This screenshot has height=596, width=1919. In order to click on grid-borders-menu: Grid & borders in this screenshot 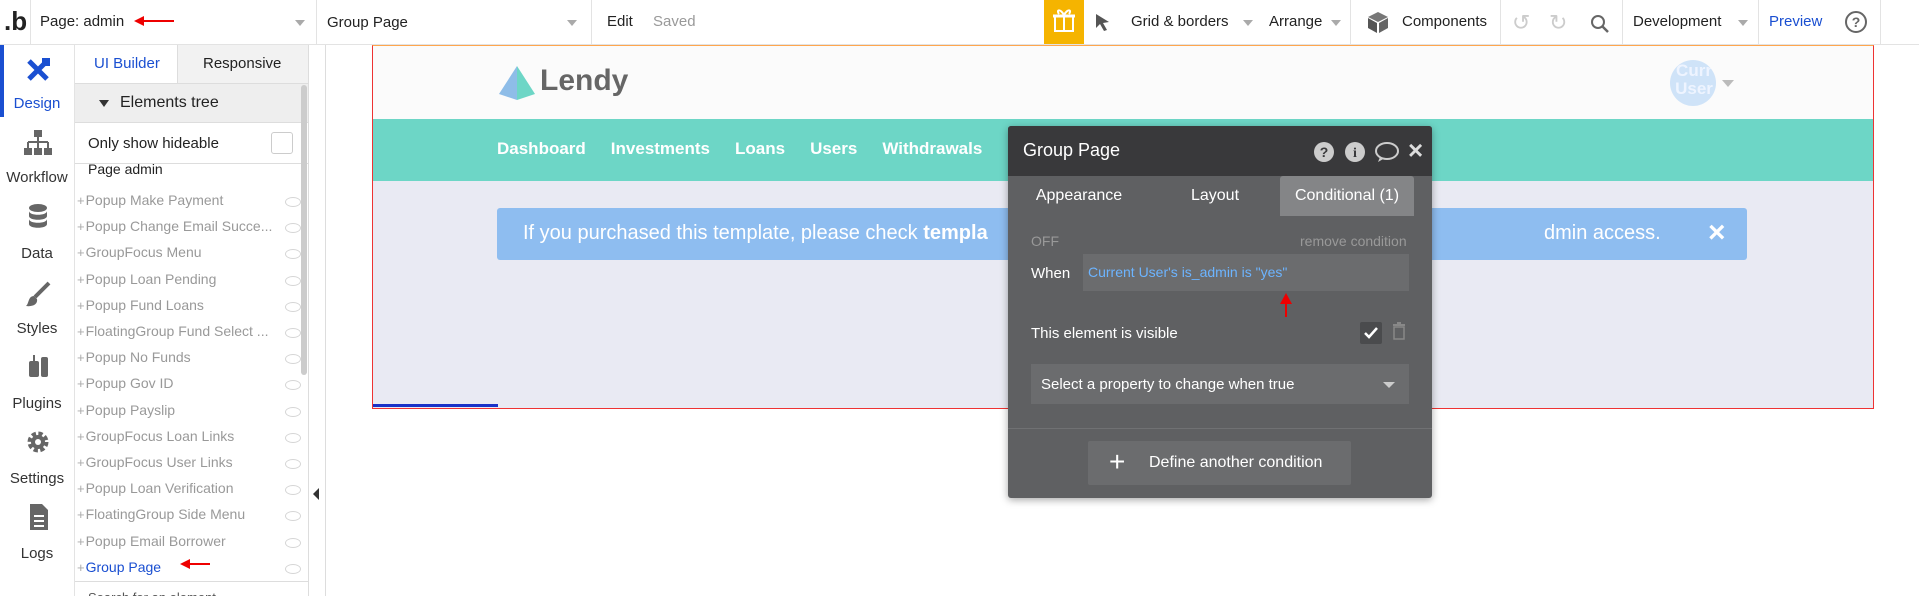, I will do `click(1180, 21)`.